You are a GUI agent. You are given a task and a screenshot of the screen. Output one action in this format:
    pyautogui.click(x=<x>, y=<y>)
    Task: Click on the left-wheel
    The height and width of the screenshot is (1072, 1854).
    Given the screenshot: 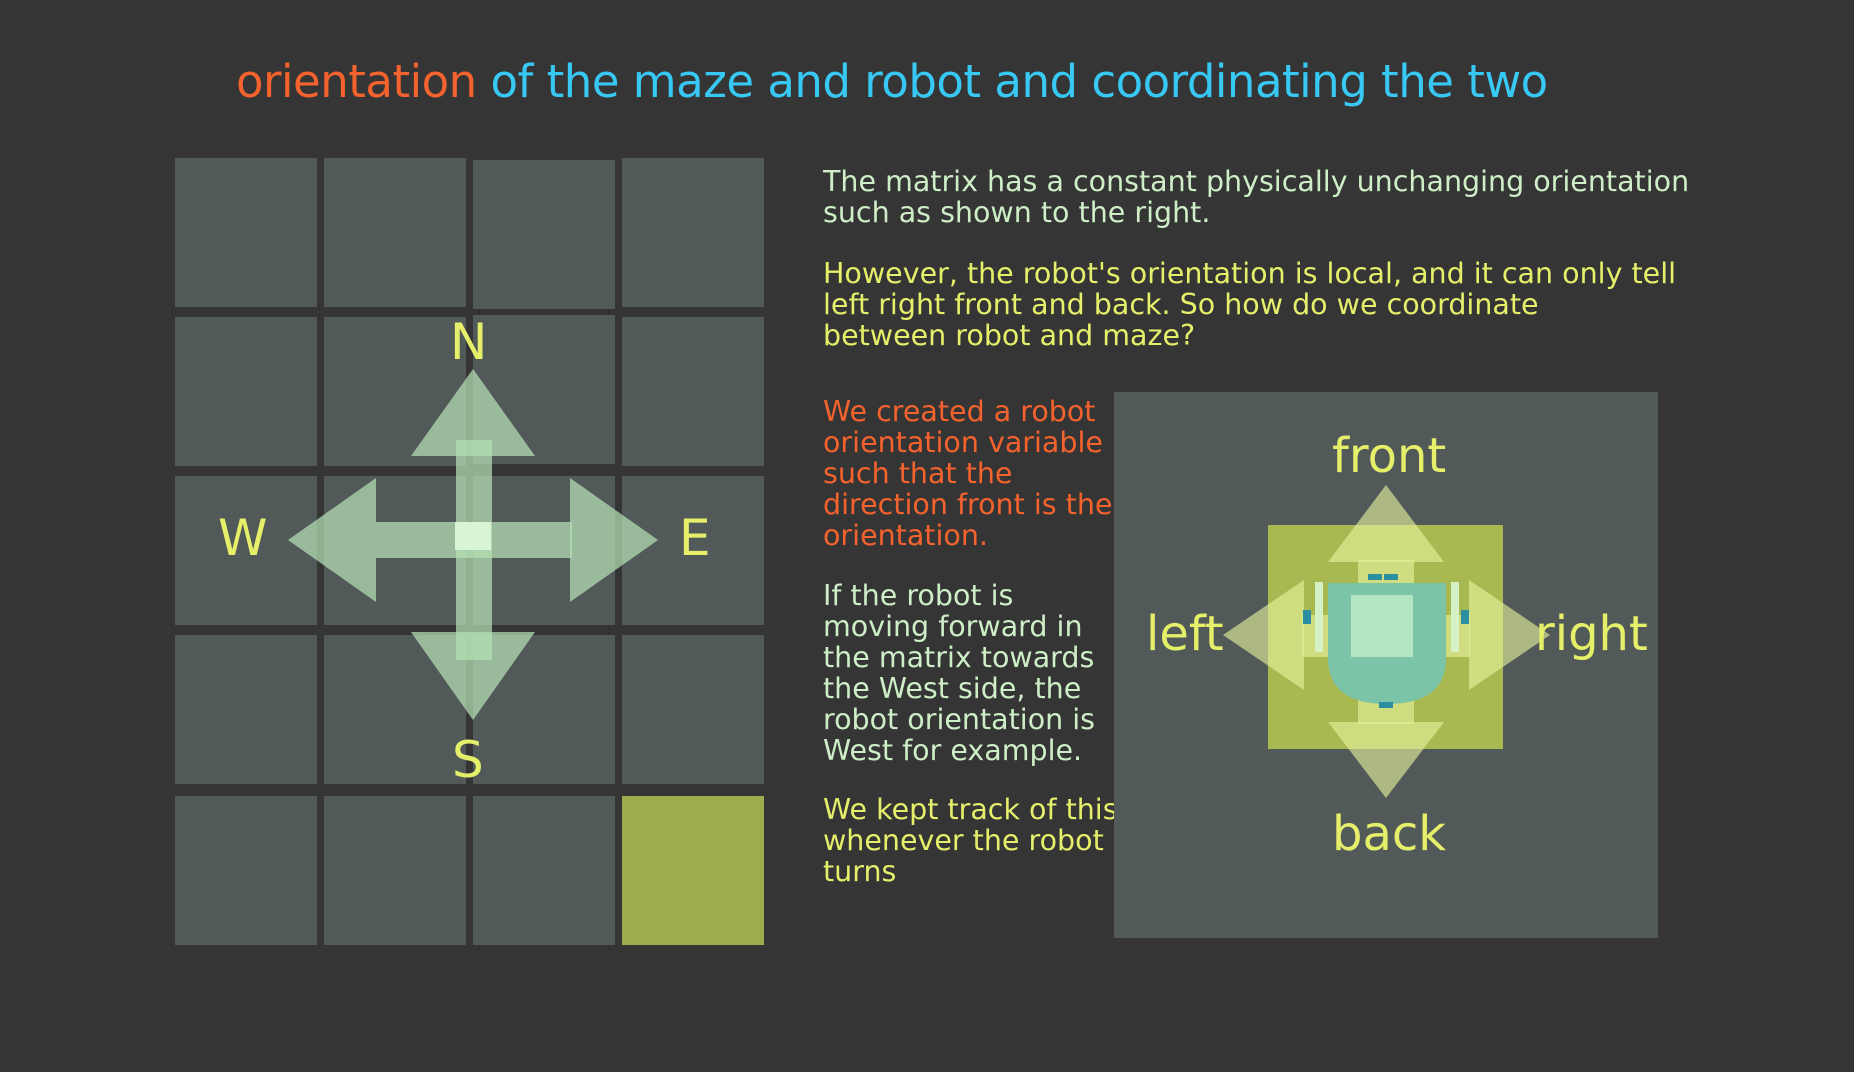 What is the action you would take?
    pyautogui.click(x=1319, y=617)
    